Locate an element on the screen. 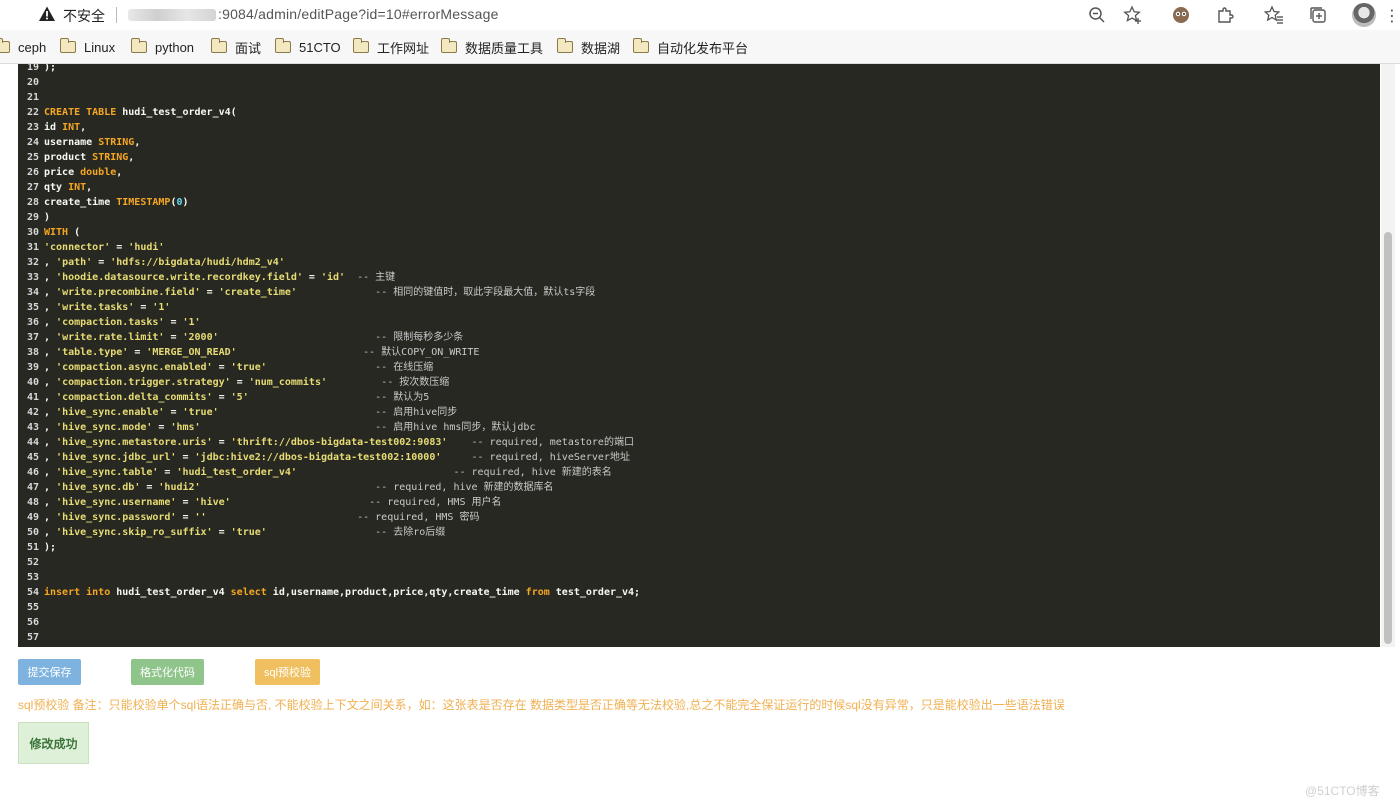 This screenshot has width=1400, height=808. bookmark-ceph: ceph is located at coordinates (23, 47).